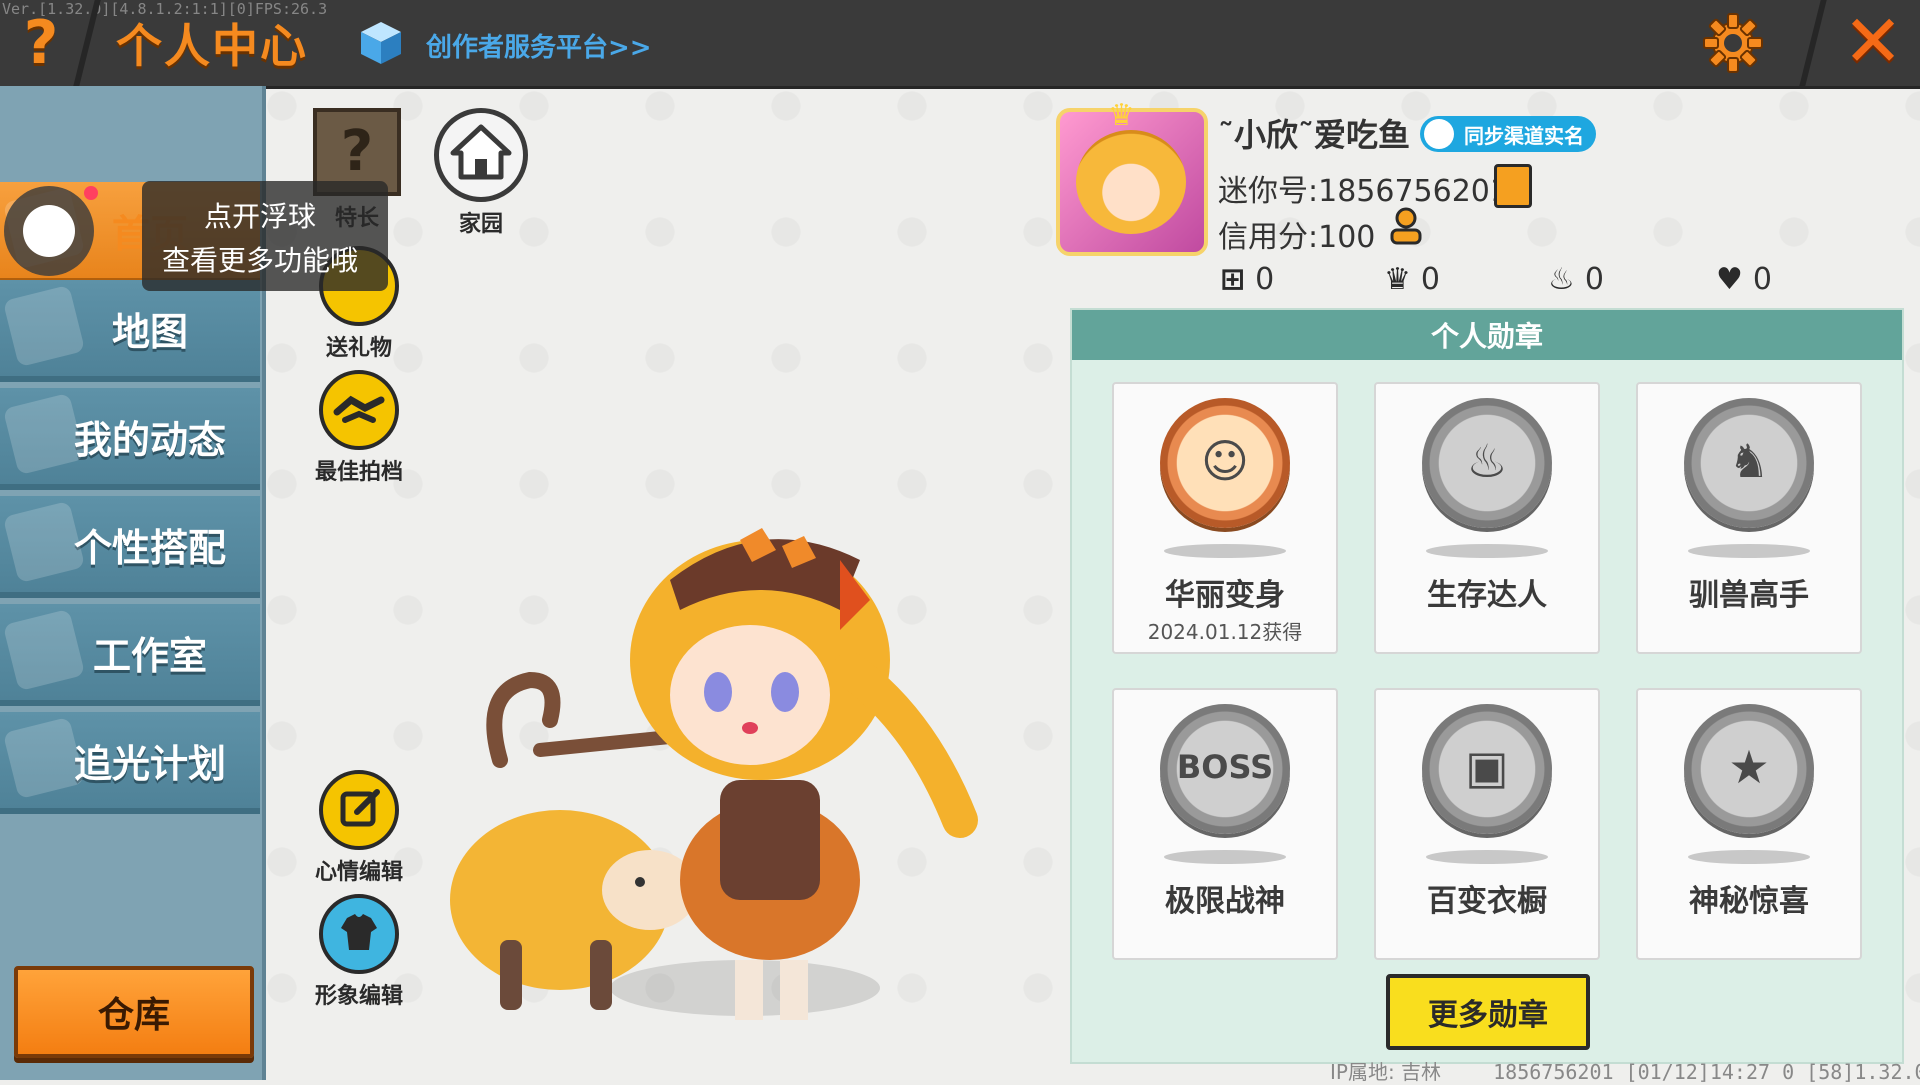 This screenshot has width=1920, height=1085. I want to click on medal-card: ☺ 华丽变身 2024.01.12获得, so click(1225, 518).